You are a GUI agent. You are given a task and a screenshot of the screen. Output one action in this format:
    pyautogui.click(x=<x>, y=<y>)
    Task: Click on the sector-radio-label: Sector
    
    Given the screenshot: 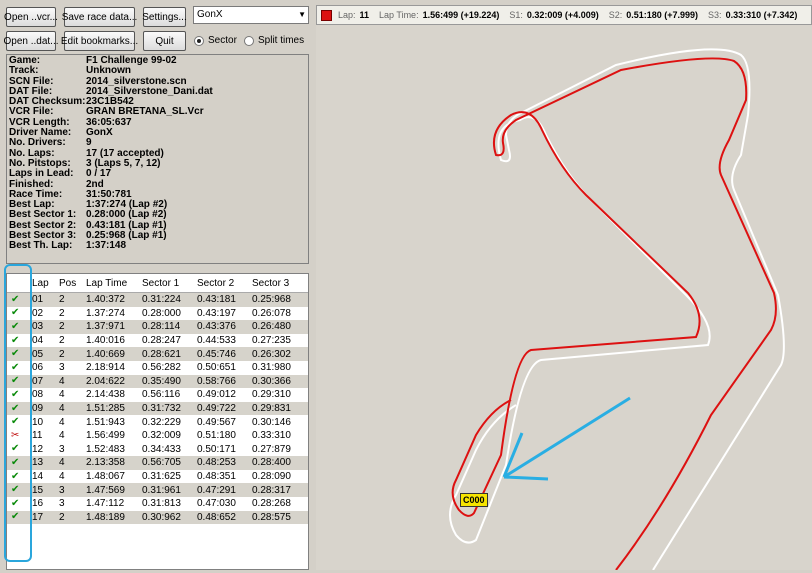 What is the action you would take?
    pyautogui.click(x=222, y=40)
    